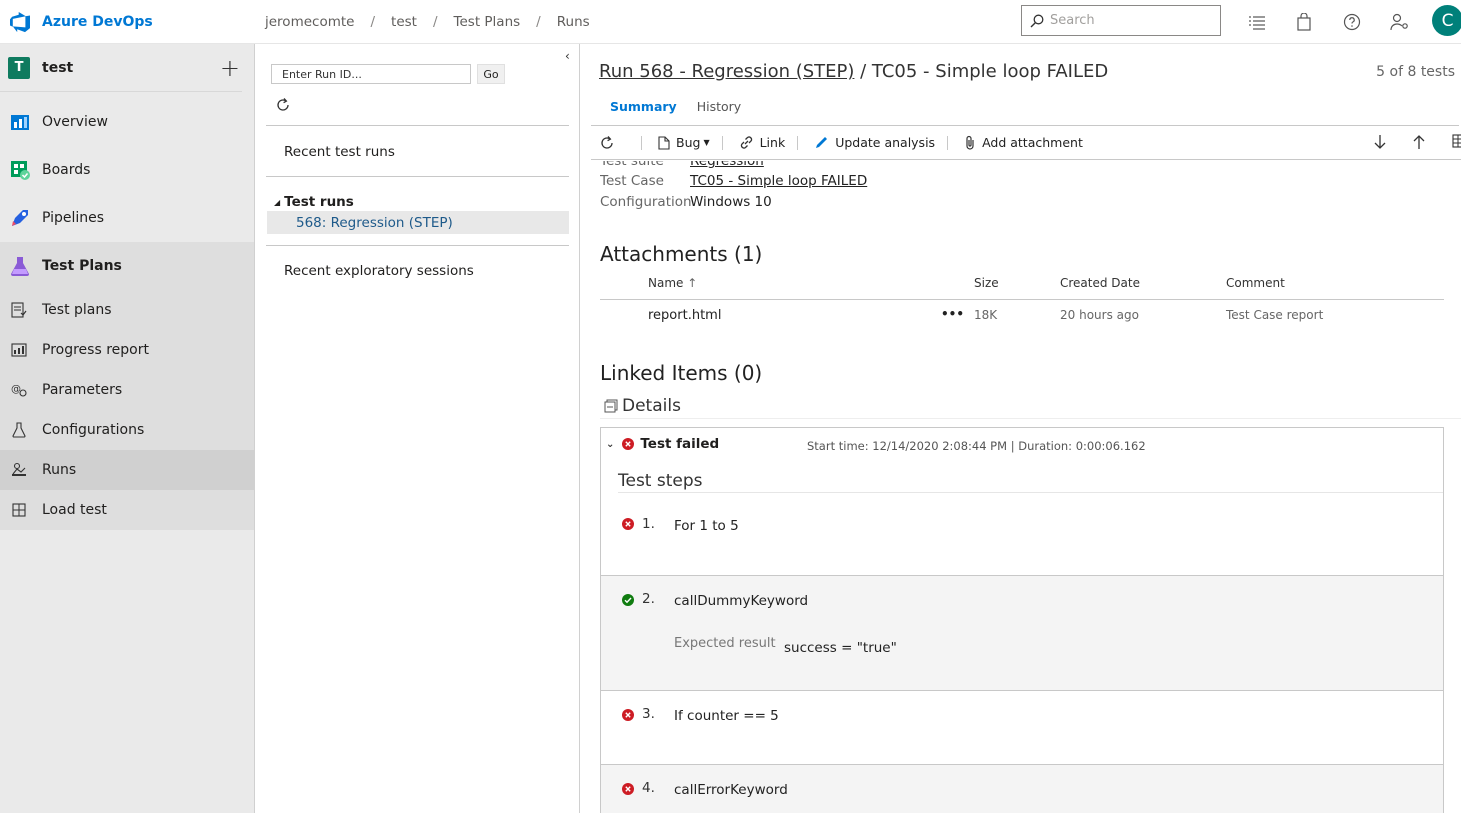  I want to click on test-step: 3. If counter == 5, so click(1022, 727).